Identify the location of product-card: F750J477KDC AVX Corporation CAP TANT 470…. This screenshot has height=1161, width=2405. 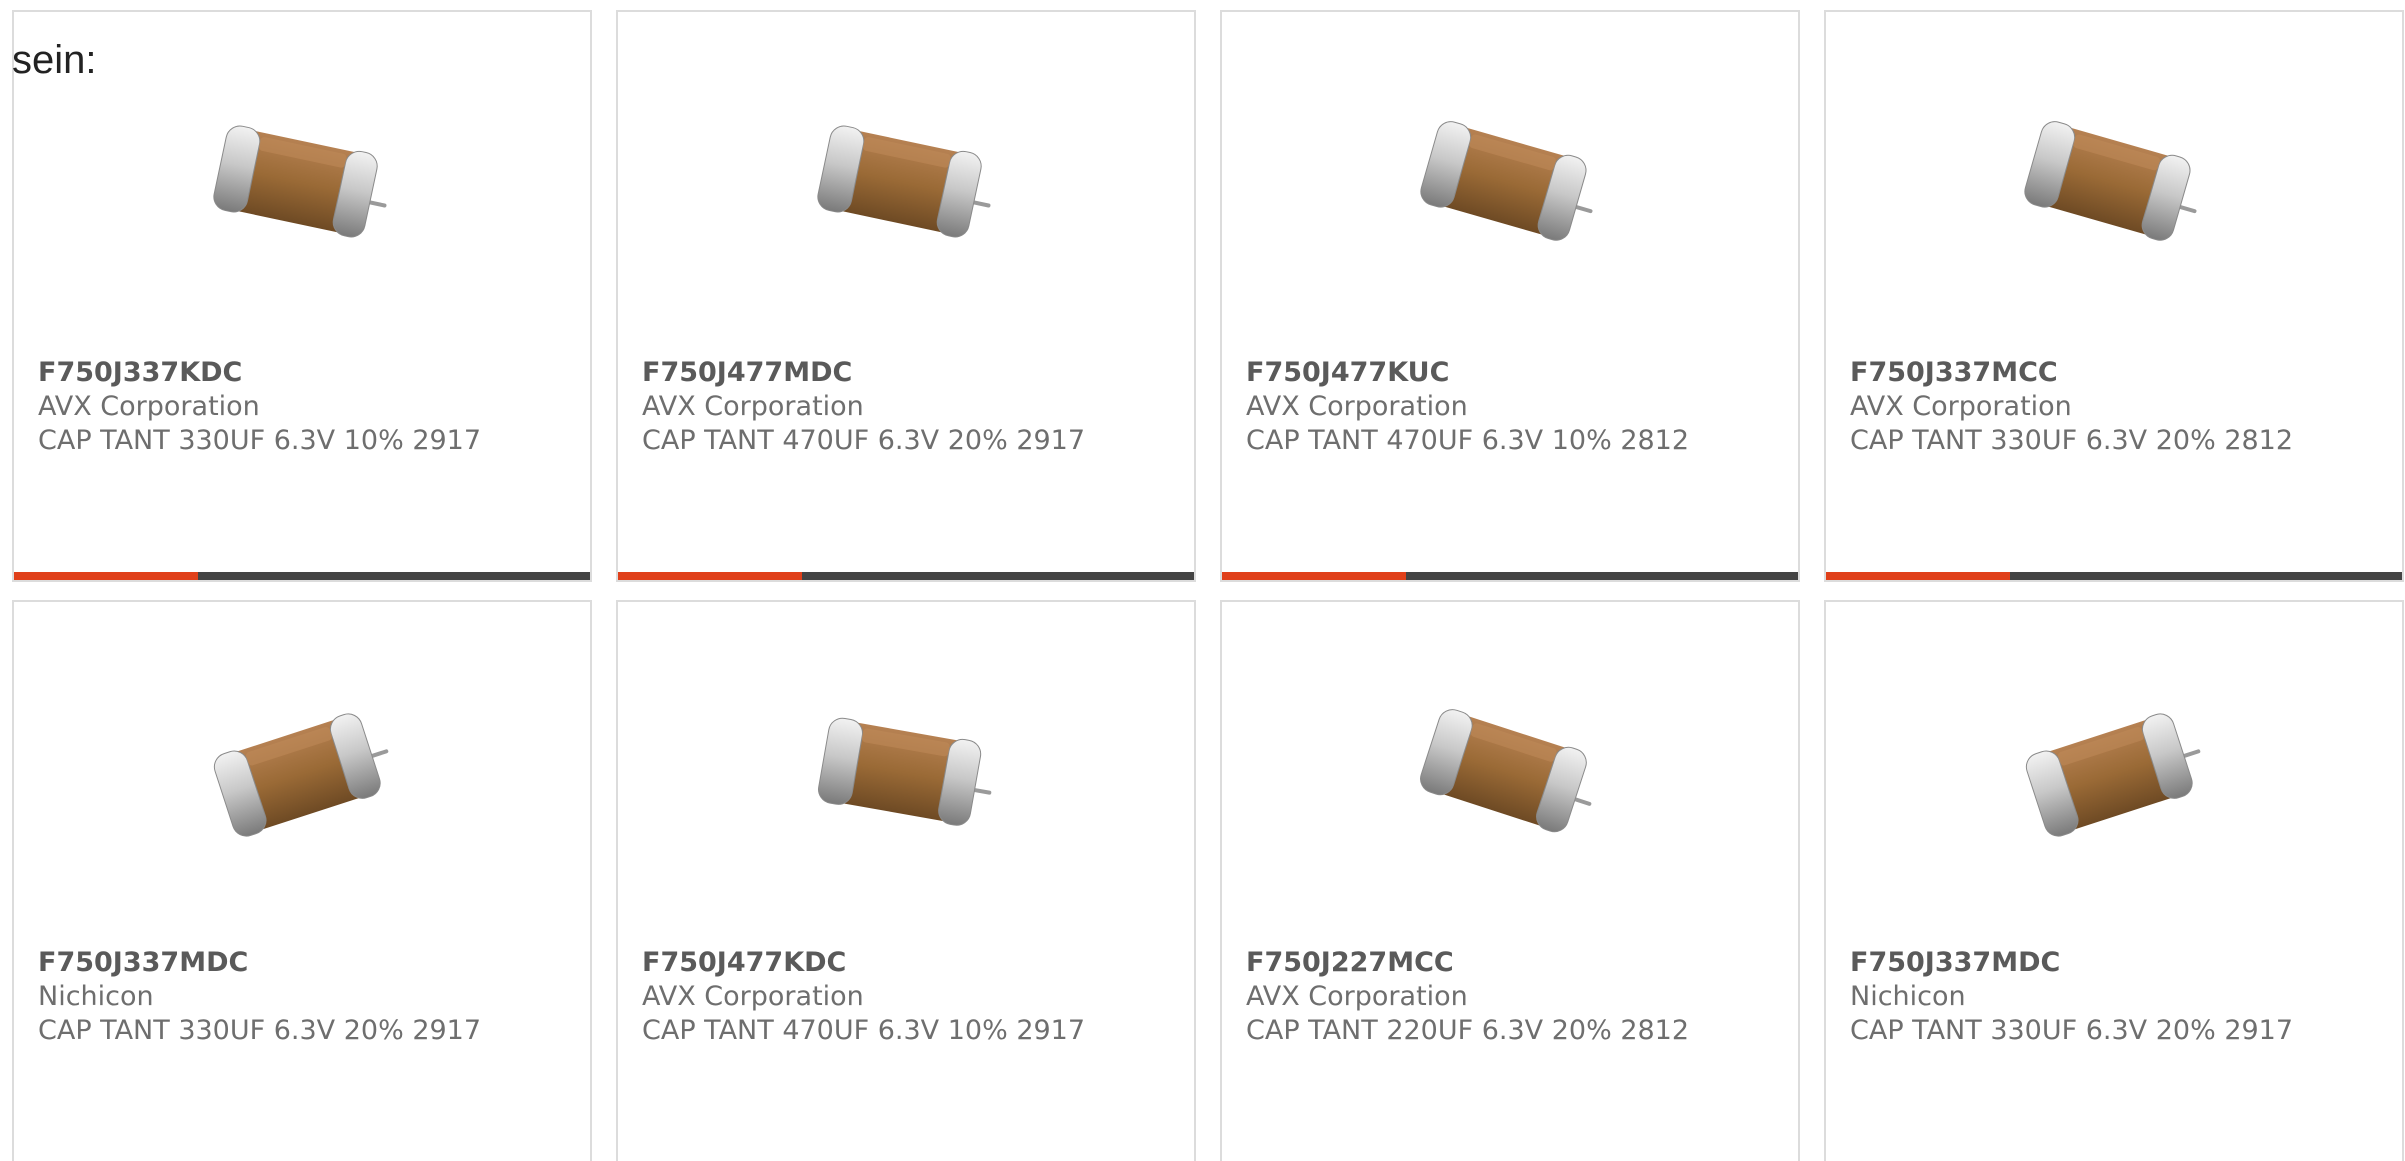
(906, 880).